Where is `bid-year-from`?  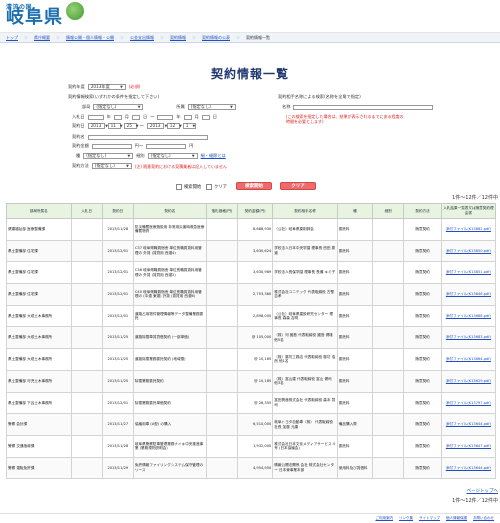 bid-year-from is located at coordinates (95, 117).